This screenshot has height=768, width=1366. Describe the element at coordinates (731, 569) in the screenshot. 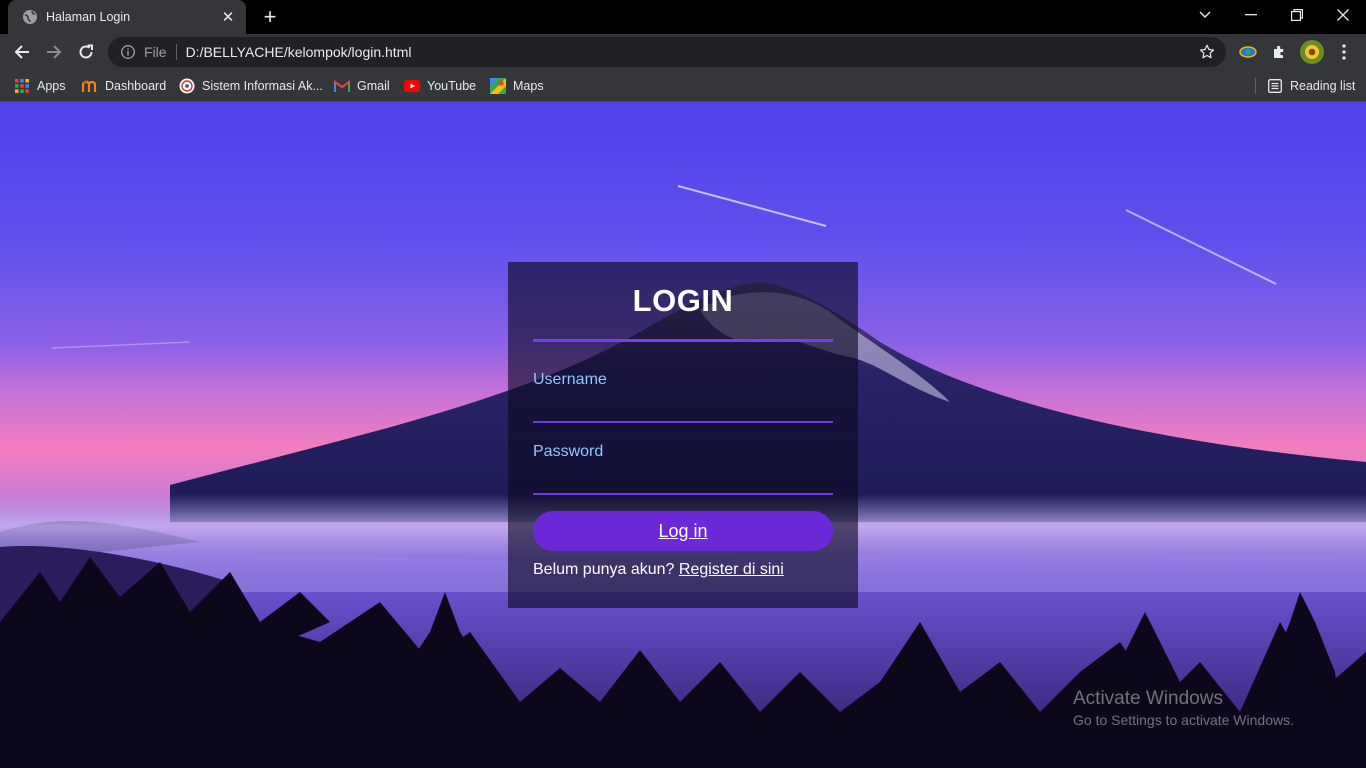

I see `register-link: Register di sini` at that location.